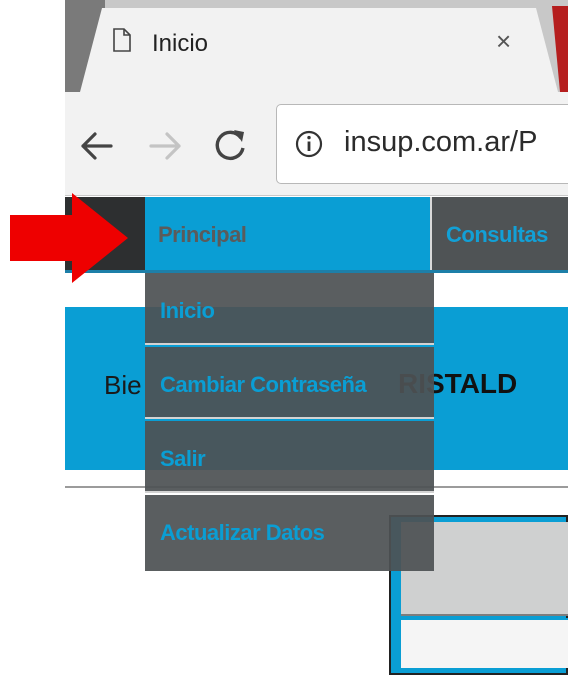 The width and height of the screenshot is (568, 675). I want to click on menu-item-cambiar-contrasena: Cambiar Contraseña, so click(289, 383).